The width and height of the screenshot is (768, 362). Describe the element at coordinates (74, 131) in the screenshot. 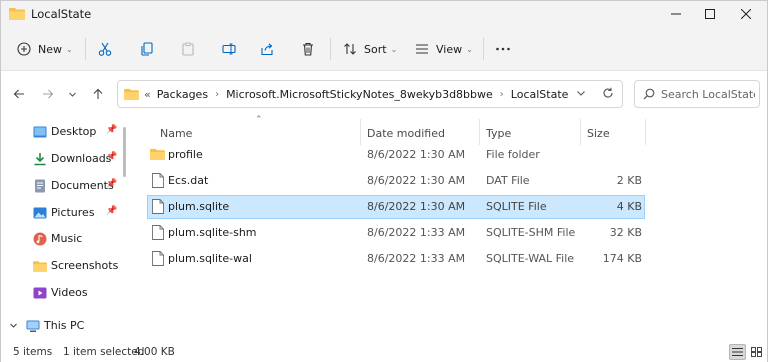

I see `nav-label: Desktop` at that location.